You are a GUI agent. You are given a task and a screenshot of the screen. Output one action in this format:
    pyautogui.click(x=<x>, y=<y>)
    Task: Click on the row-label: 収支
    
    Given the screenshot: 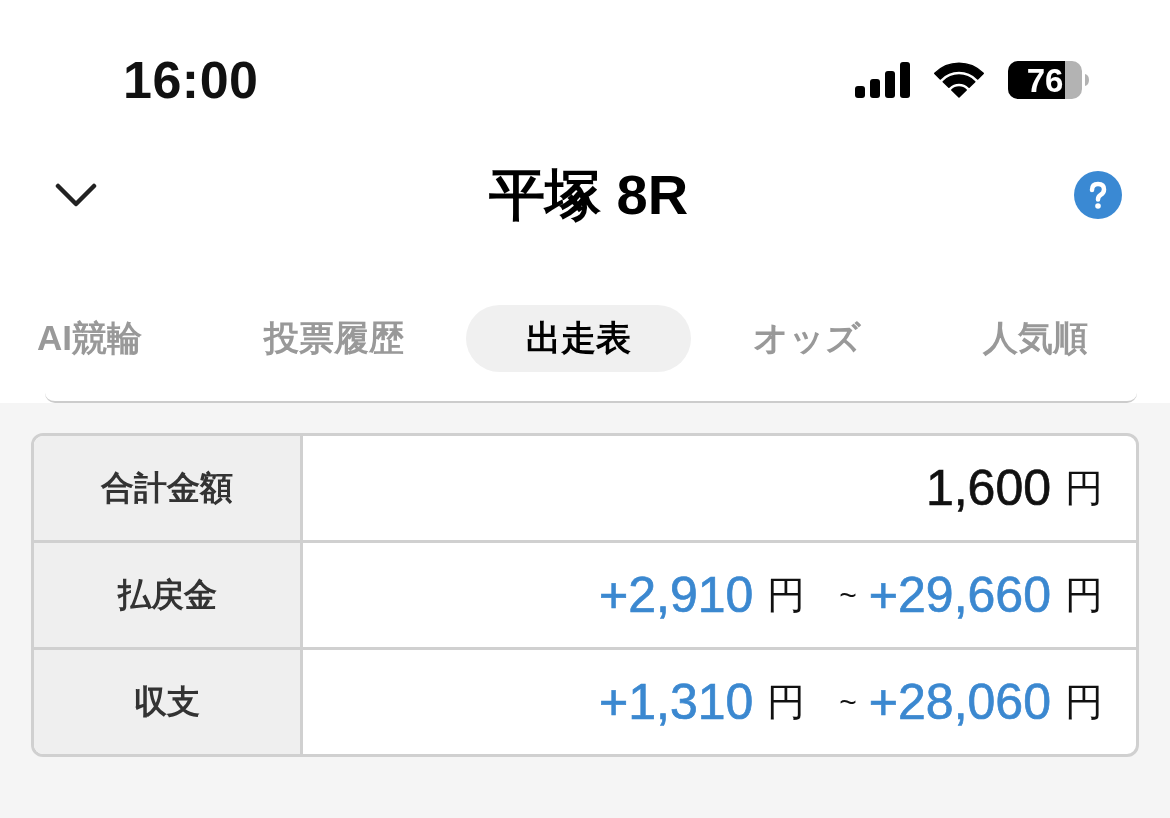 What is the action you would take?
    pyautogui.click(x=168, y=702)
    